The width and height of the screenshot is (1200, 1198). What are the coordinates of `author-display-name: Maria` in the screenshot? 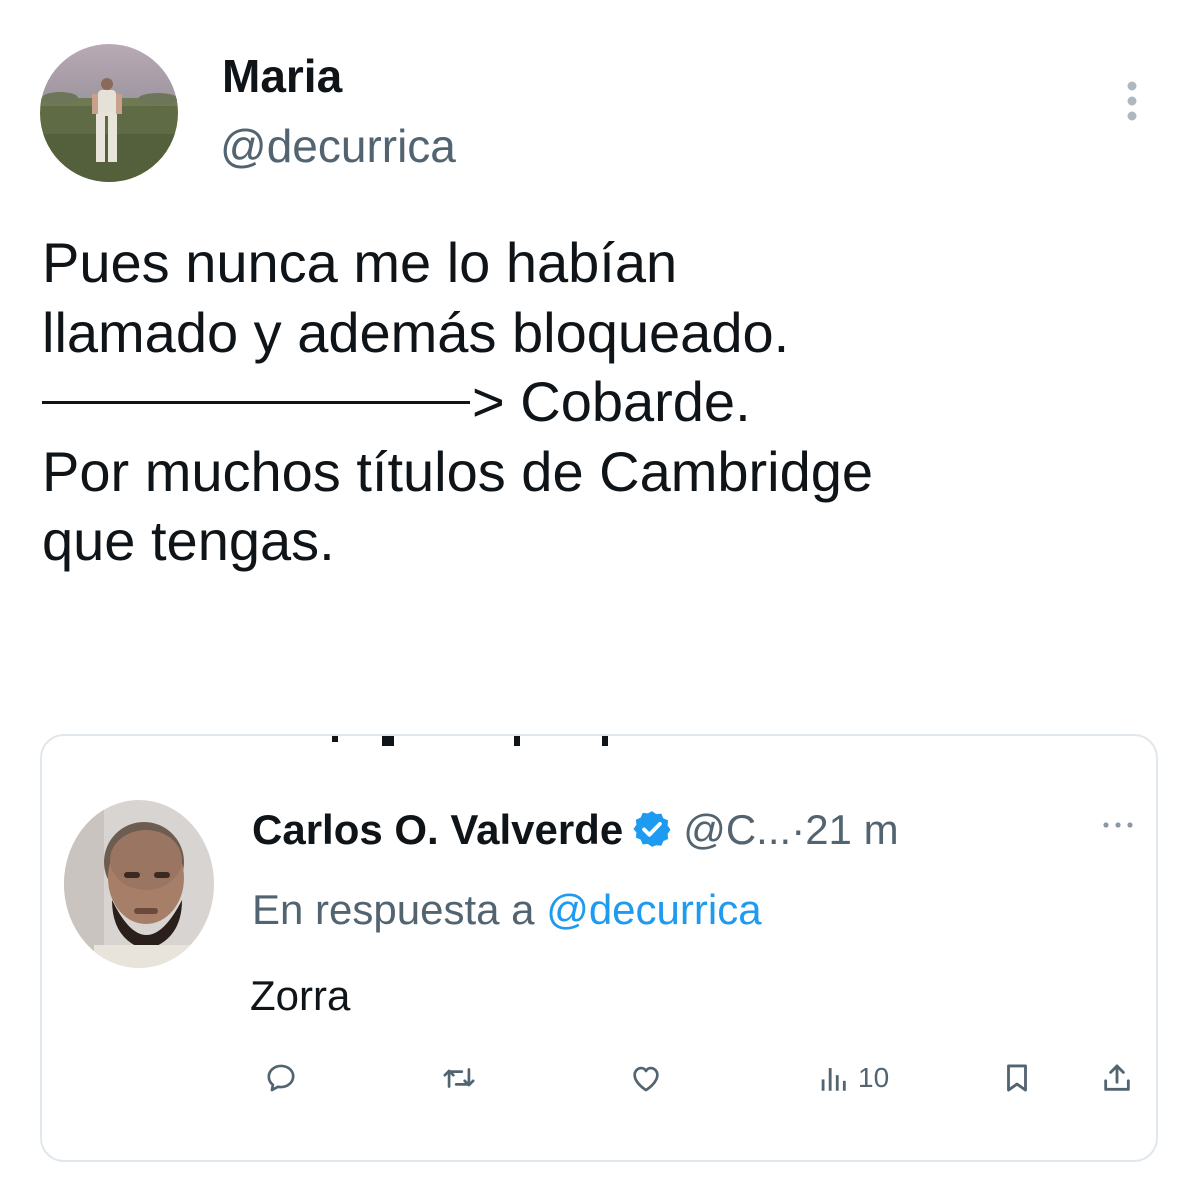 It's located at (282, 76).